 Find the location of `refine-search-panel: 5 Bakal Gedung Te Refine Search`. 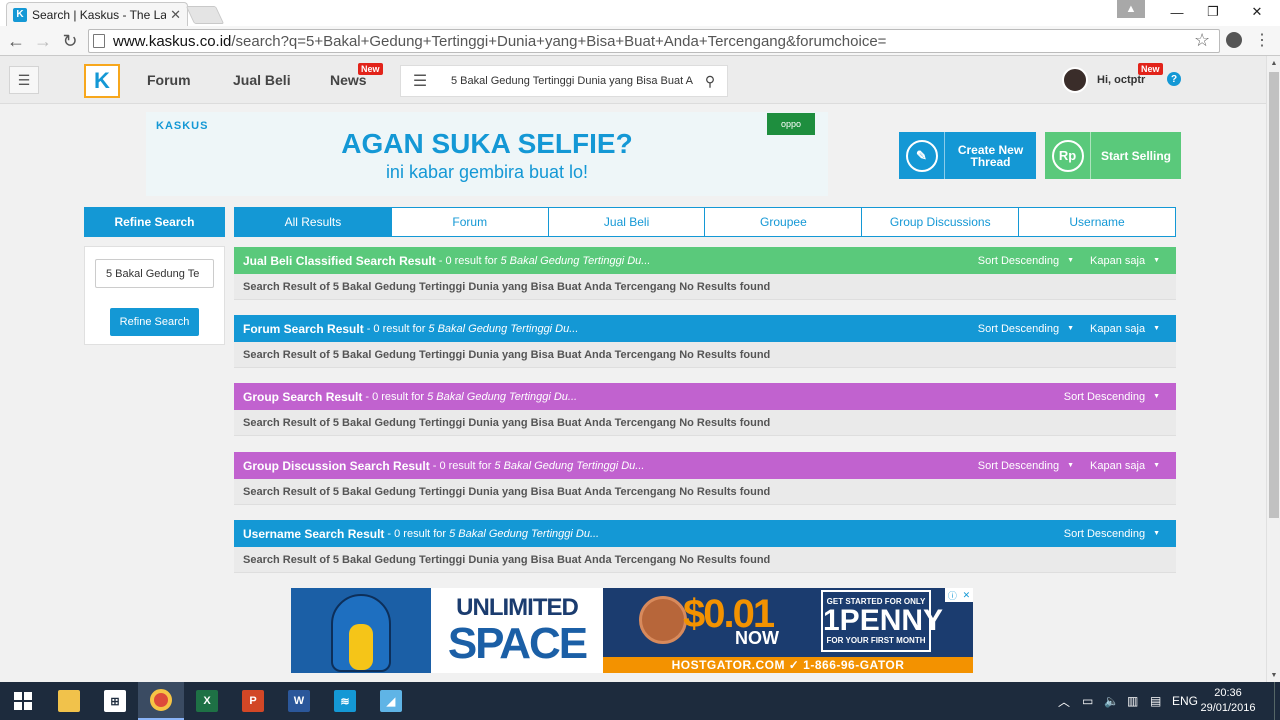

refine-search-panel: 5 Bakal Gedung Te Refine Search is located at coordinates (154, 295).